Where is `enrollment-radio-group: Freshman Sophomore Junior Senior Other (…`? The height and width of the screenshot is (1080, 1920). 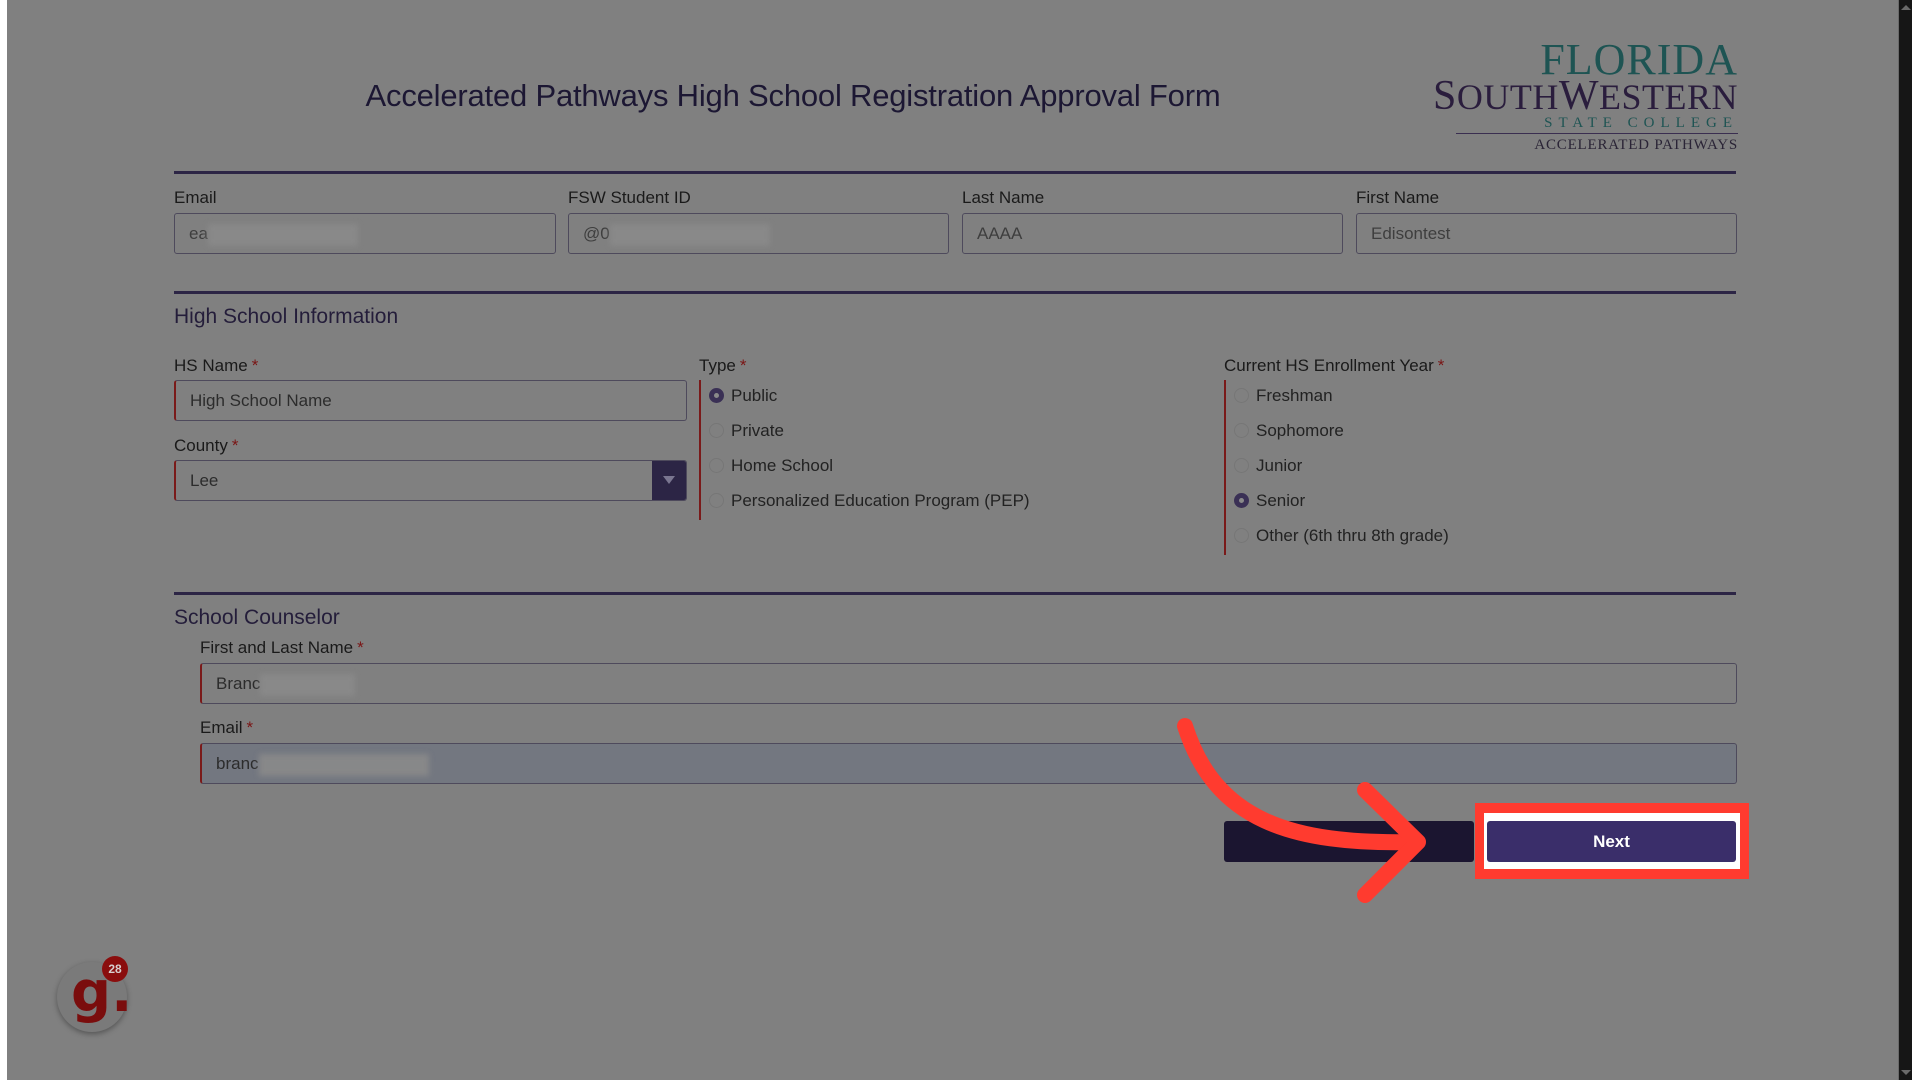
enrollment-radio-group: Freshman Sophomore Junior Senior Other (… is located at coordinates (1385, 467).